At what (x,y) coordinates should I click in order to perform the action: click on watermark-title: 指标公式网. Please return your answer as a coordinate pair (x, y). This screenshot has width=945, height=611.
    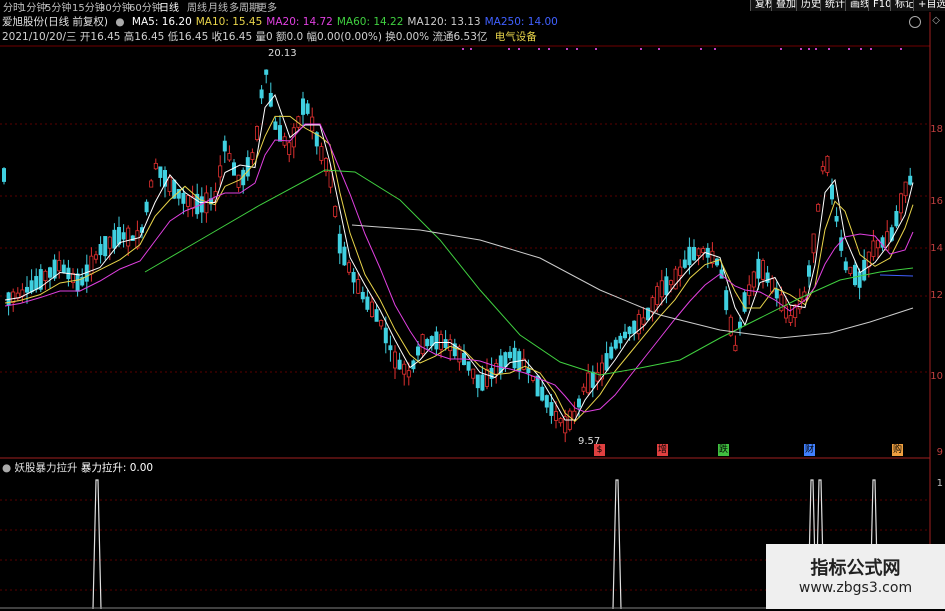
    Looking at the image, I should click on (855, 568).